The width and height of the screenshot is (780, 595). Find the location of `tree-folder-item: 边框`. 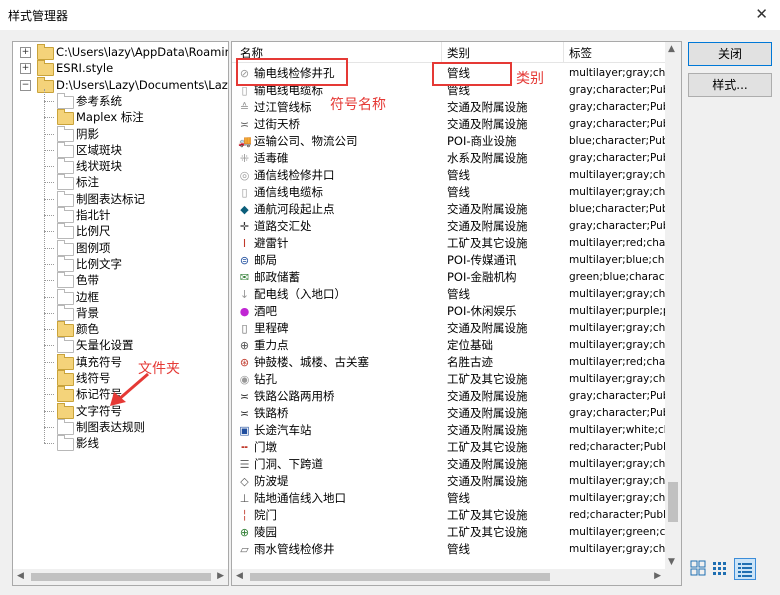

tree-folder-item: 边框 is located at coordinates (120, 296).